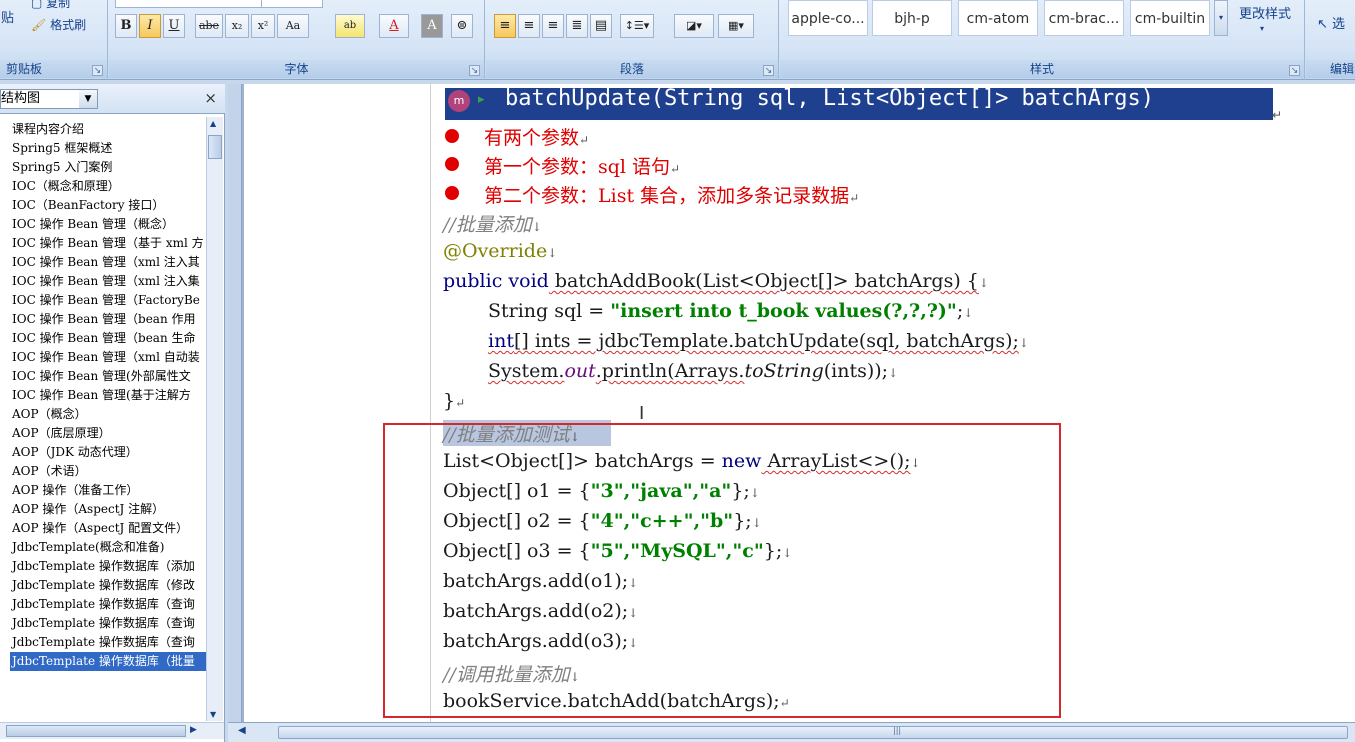 The image size is (1355, 742). What do you see at coordinates (296, 69) in the screenshot?
I see `font-group-label: 字体` at bounding box center [296, 69].